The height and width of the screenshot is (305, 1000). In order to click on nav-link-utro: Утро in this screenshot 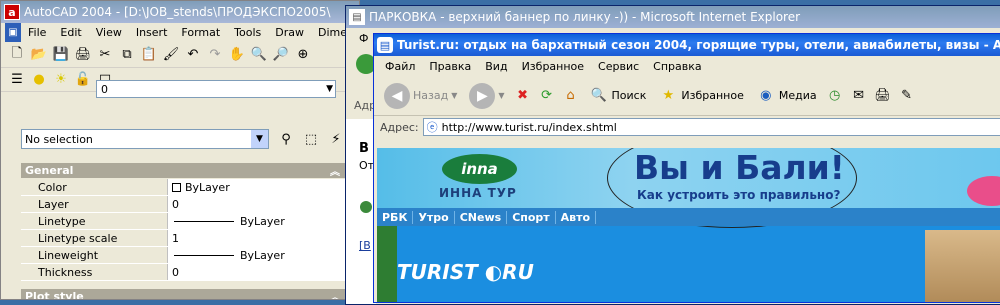, I will do `click(434, 217)`.